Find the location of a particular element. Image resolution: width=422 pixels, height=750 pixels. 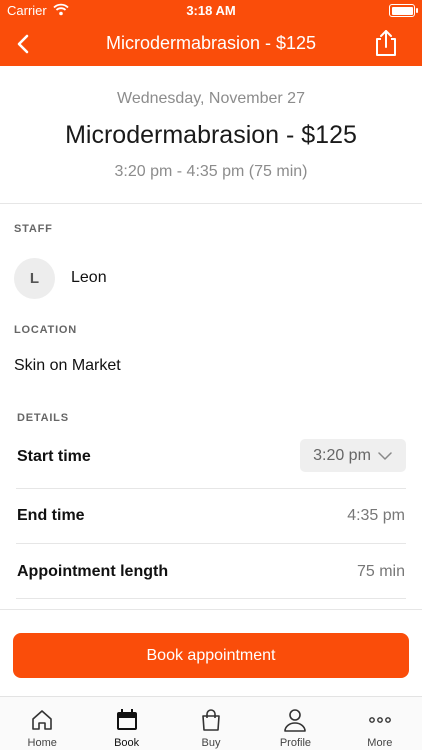

end-time-label: End time is located at coordinates (51, 515).